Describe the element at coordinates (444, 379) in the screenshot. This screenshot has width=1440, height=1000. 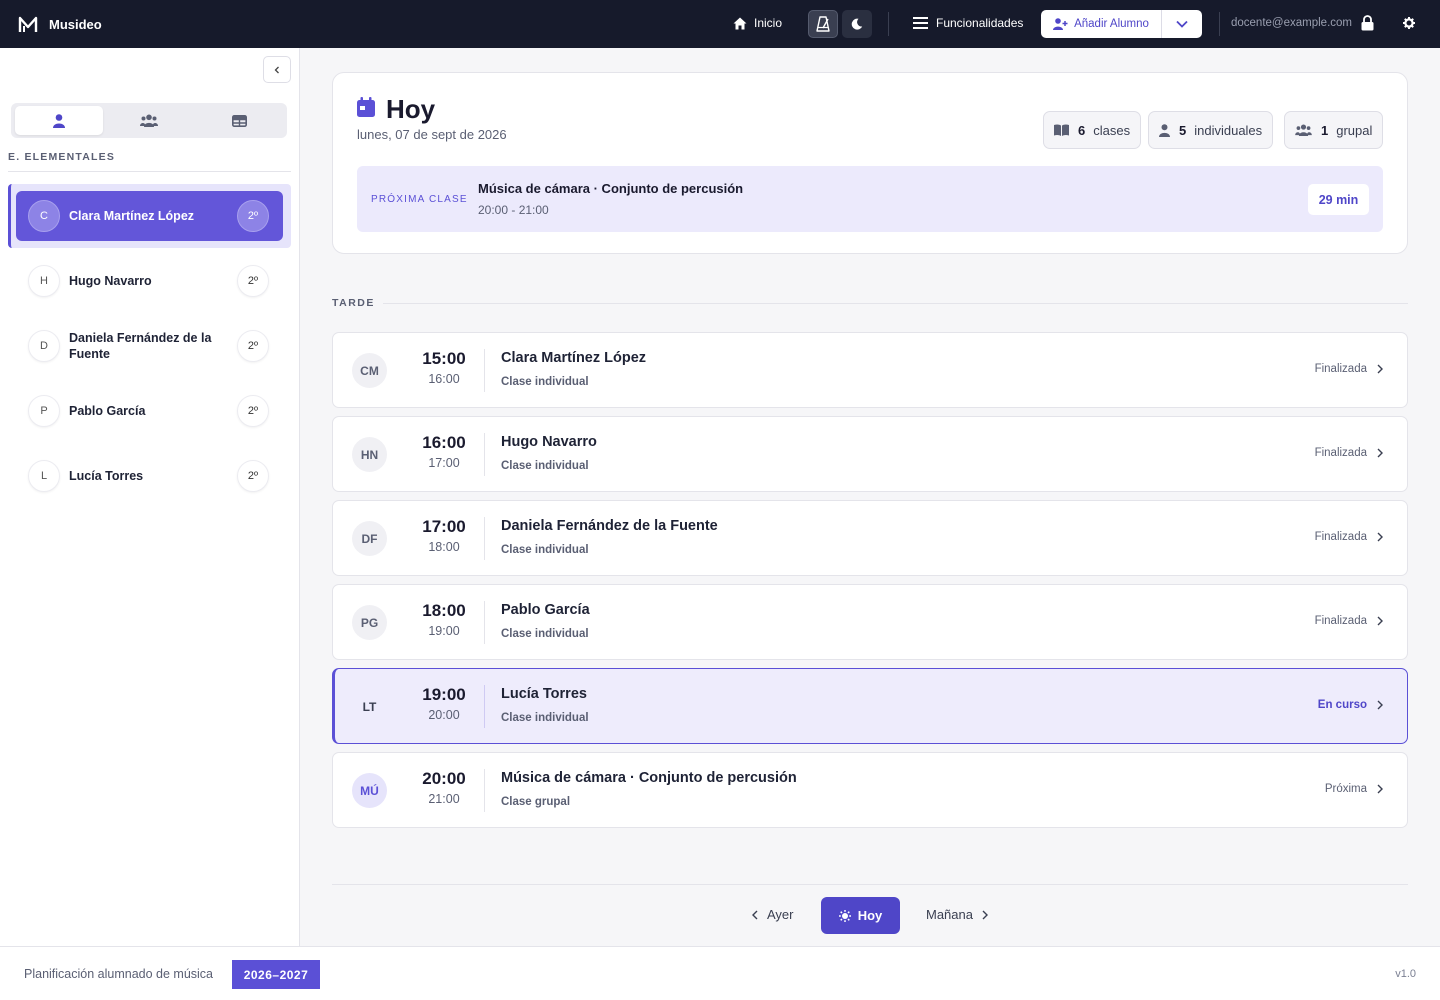
I see `class-end-time: 16:00` at that location.